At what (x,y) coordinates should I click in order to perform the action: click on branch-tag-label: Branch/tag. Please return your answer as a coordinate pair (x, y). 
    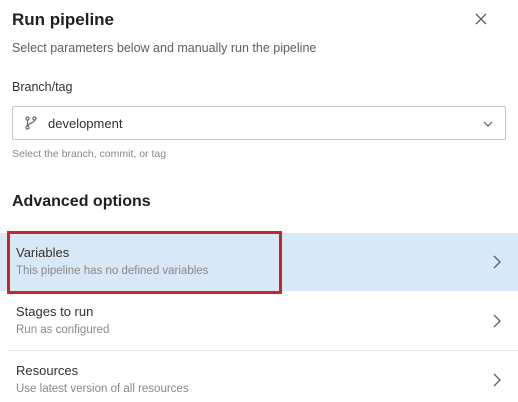
    Looking at the image, I should click on (42, 87).